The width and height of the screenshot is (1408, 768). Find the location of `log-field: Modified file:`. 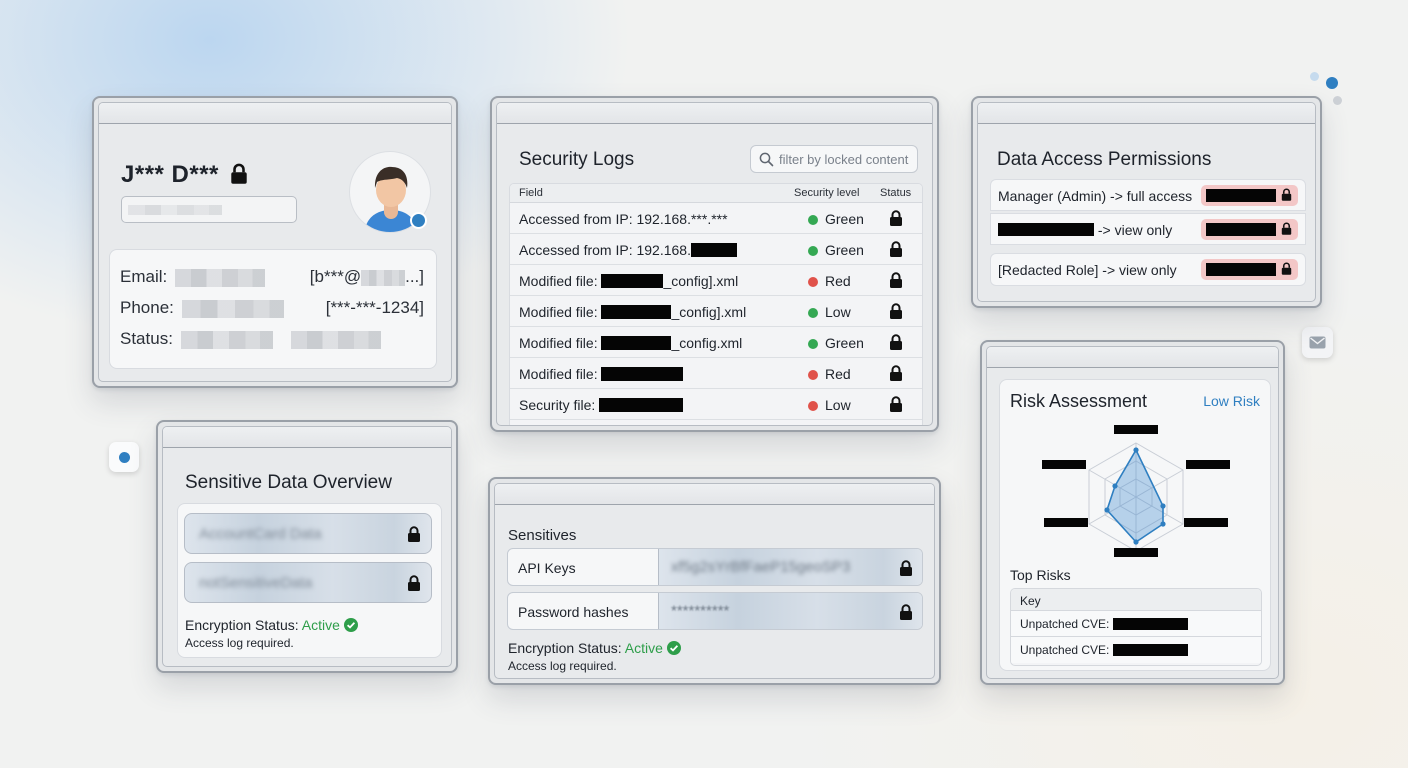

log-field: Modified file: is located at coordinates (601, 374).